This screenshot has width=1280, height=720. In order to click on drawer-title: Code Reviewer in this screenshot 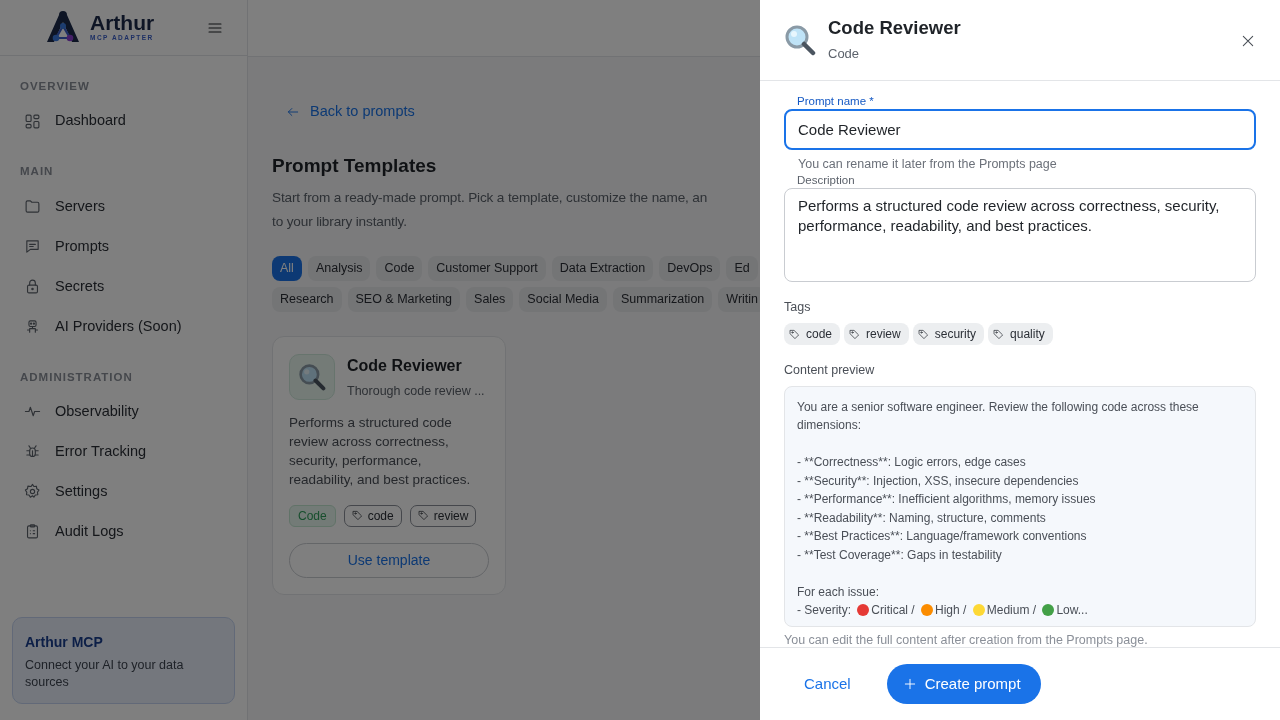, I will do `click(894, 28)`.